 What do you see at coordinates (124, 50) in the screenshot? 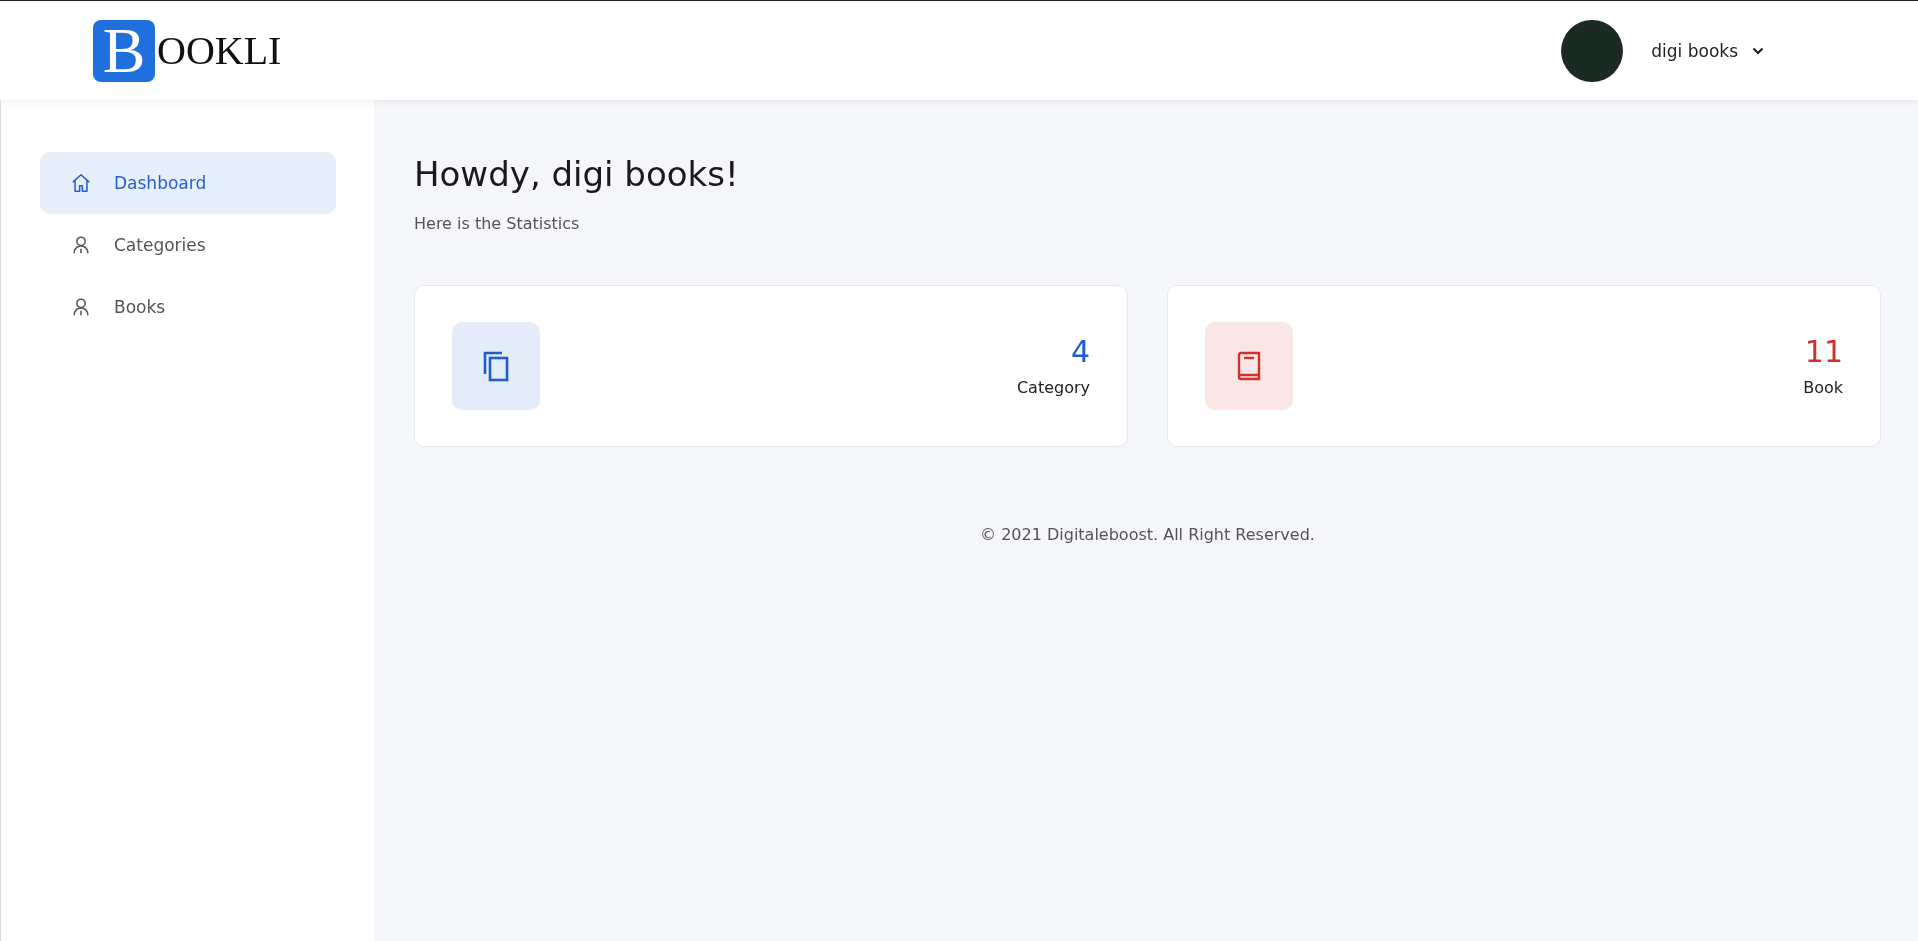
I see `logo-initial: B` at bounding box center [124, 50].